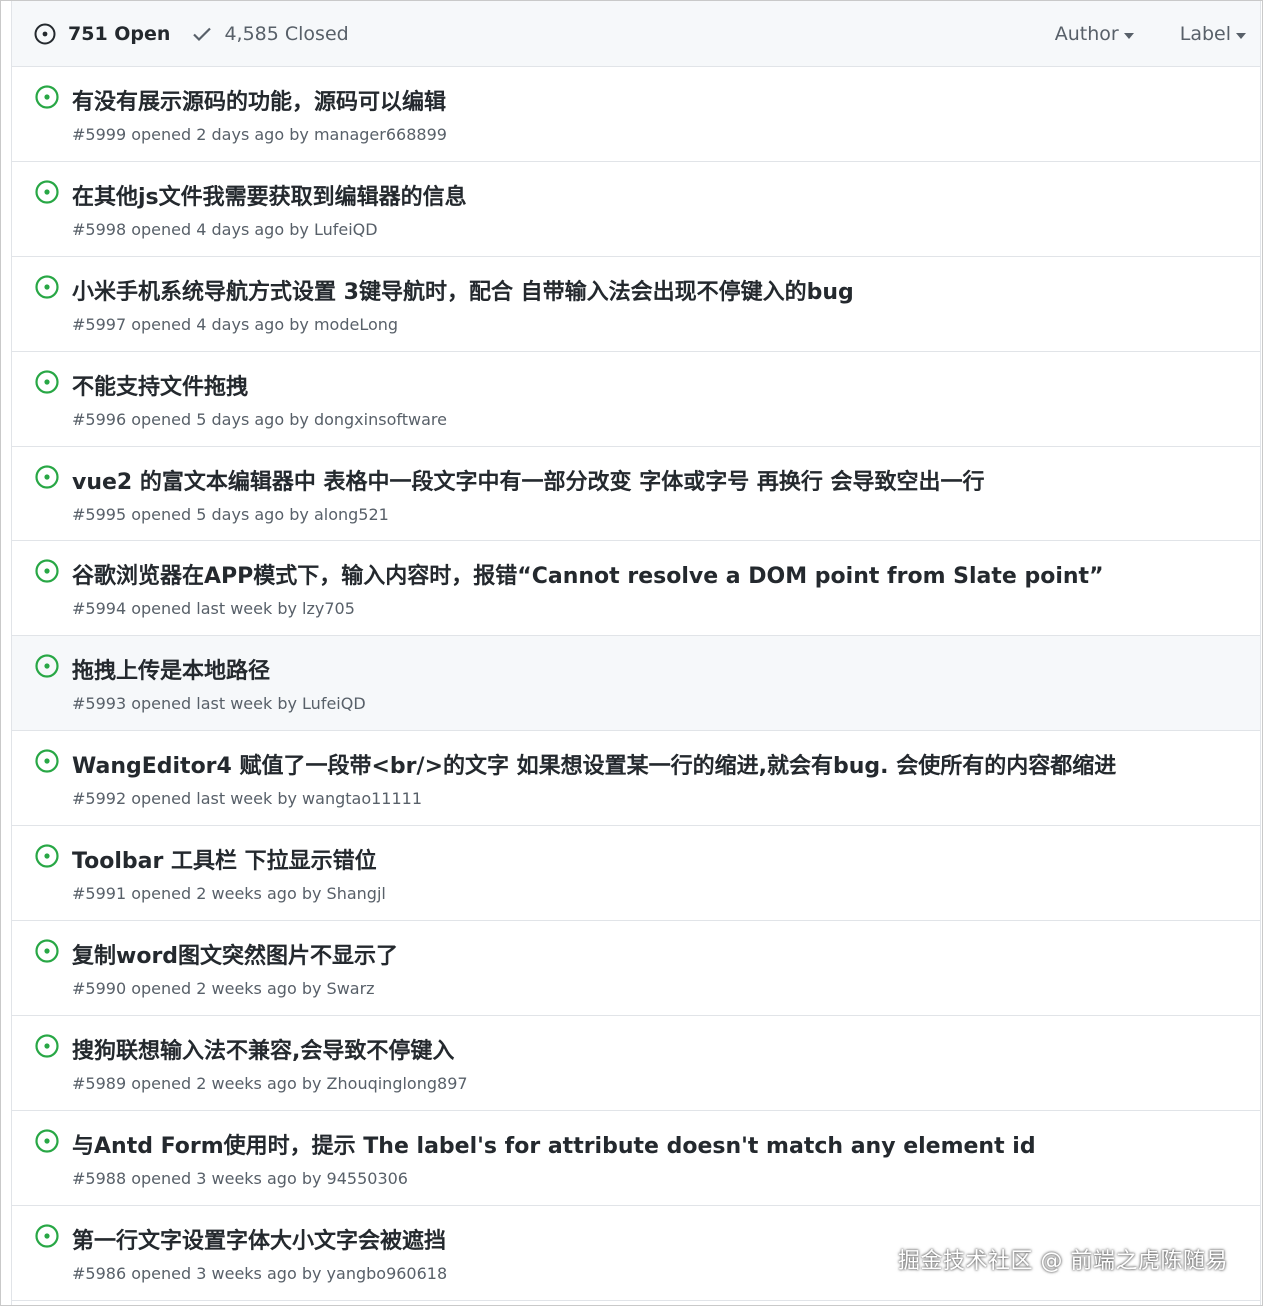 The width and height of the screenshot is (1263, 1306). What do you see at coordinates (99, 989) in the screenshot?
I see `issue-number: #5990` at bounding box center [99, 989].